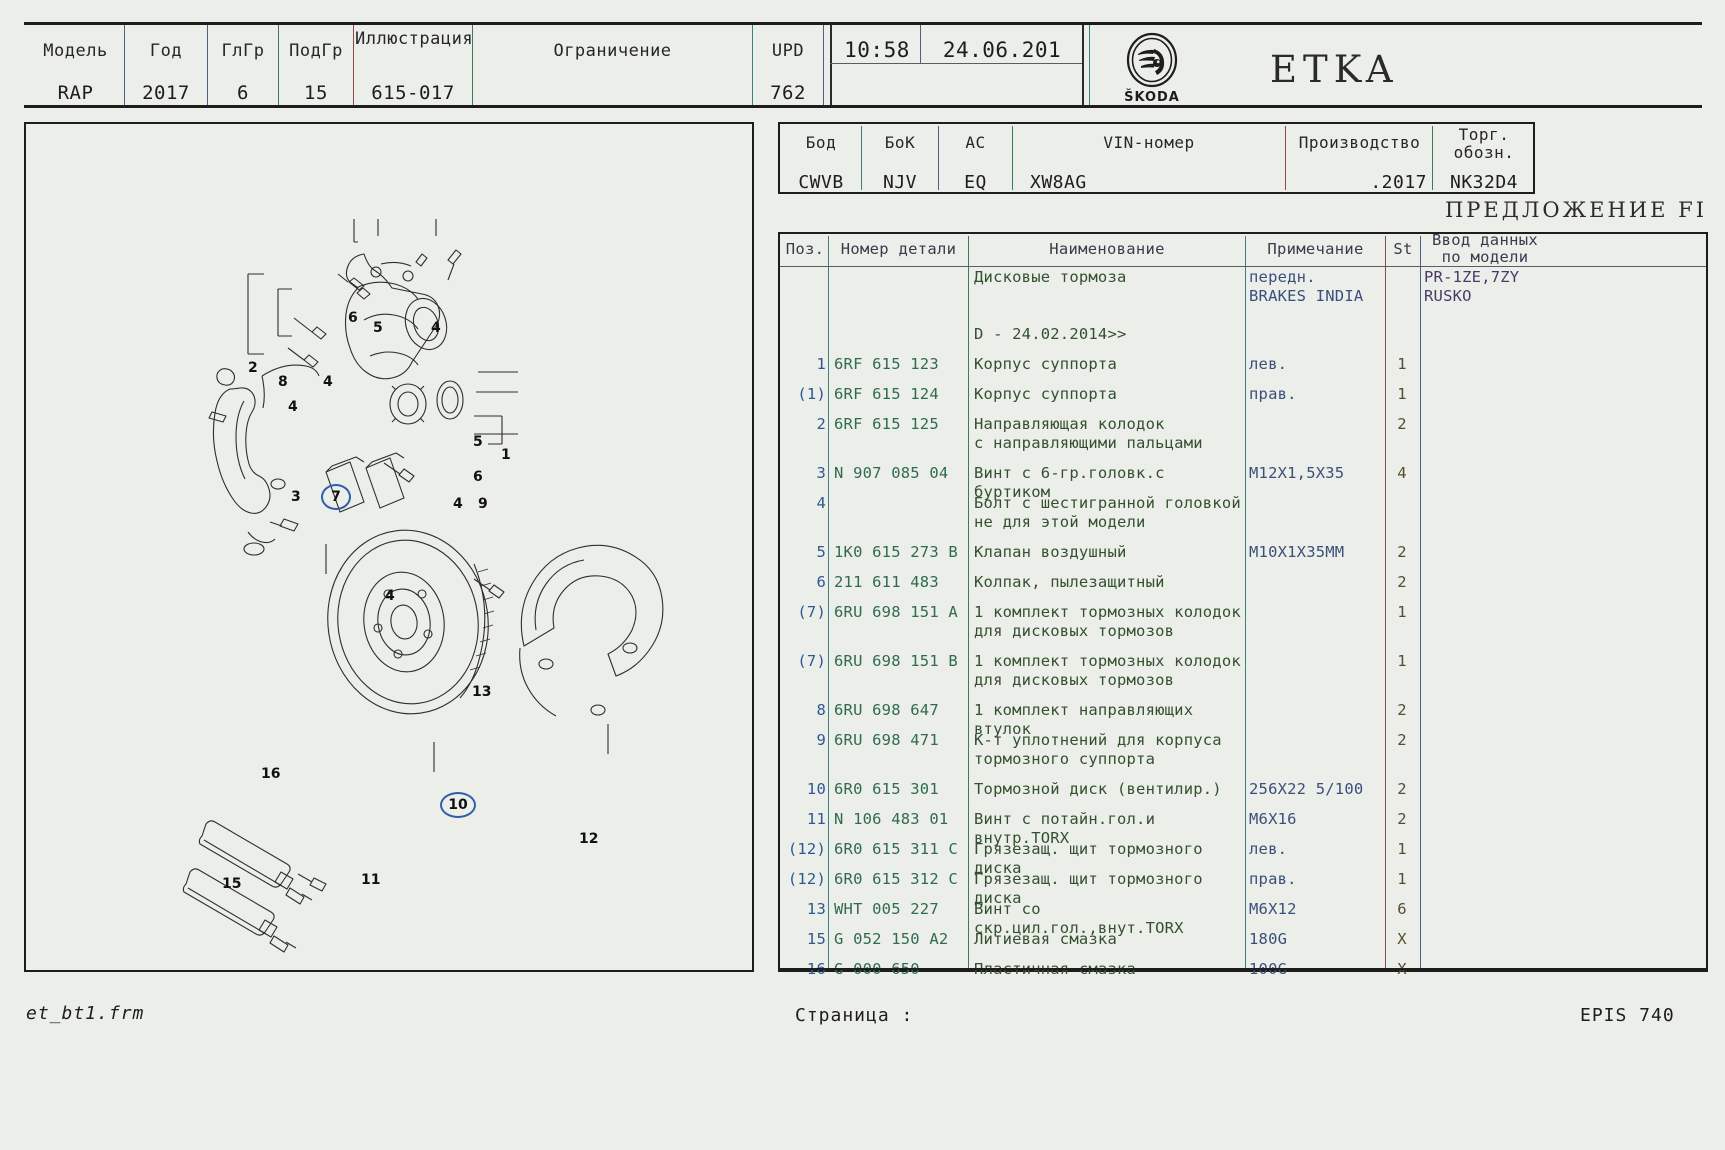 The width and height of the screenshot is (1725, 1150). What do you see at coordinates (483, 504) in the screenshot?
I see `callout-9: 9` at bounding box center [483, 504].